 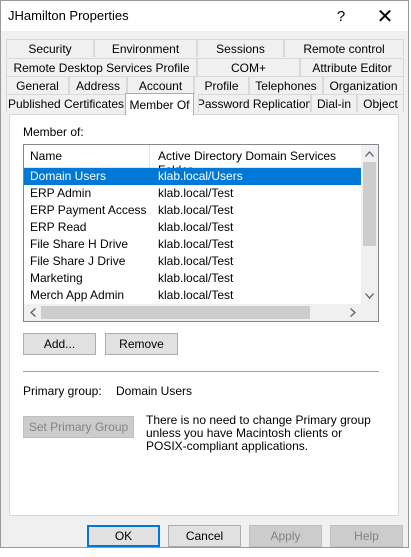 What do you see at coordinates (248, 67) in the screenshot?
I see `tab-com-plus: COM+` at bounding box center [248, 67].